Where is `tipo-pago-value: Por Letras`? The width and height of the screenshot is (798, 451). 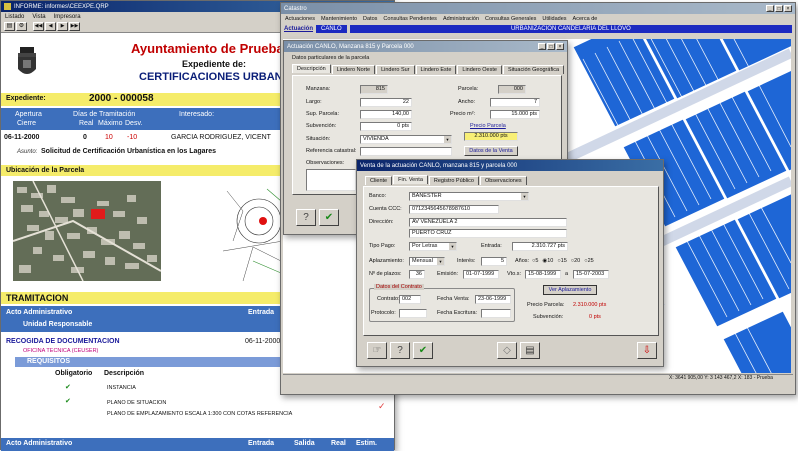
tipo-pago-value: Por Letras is located at coordinates (425, 246).